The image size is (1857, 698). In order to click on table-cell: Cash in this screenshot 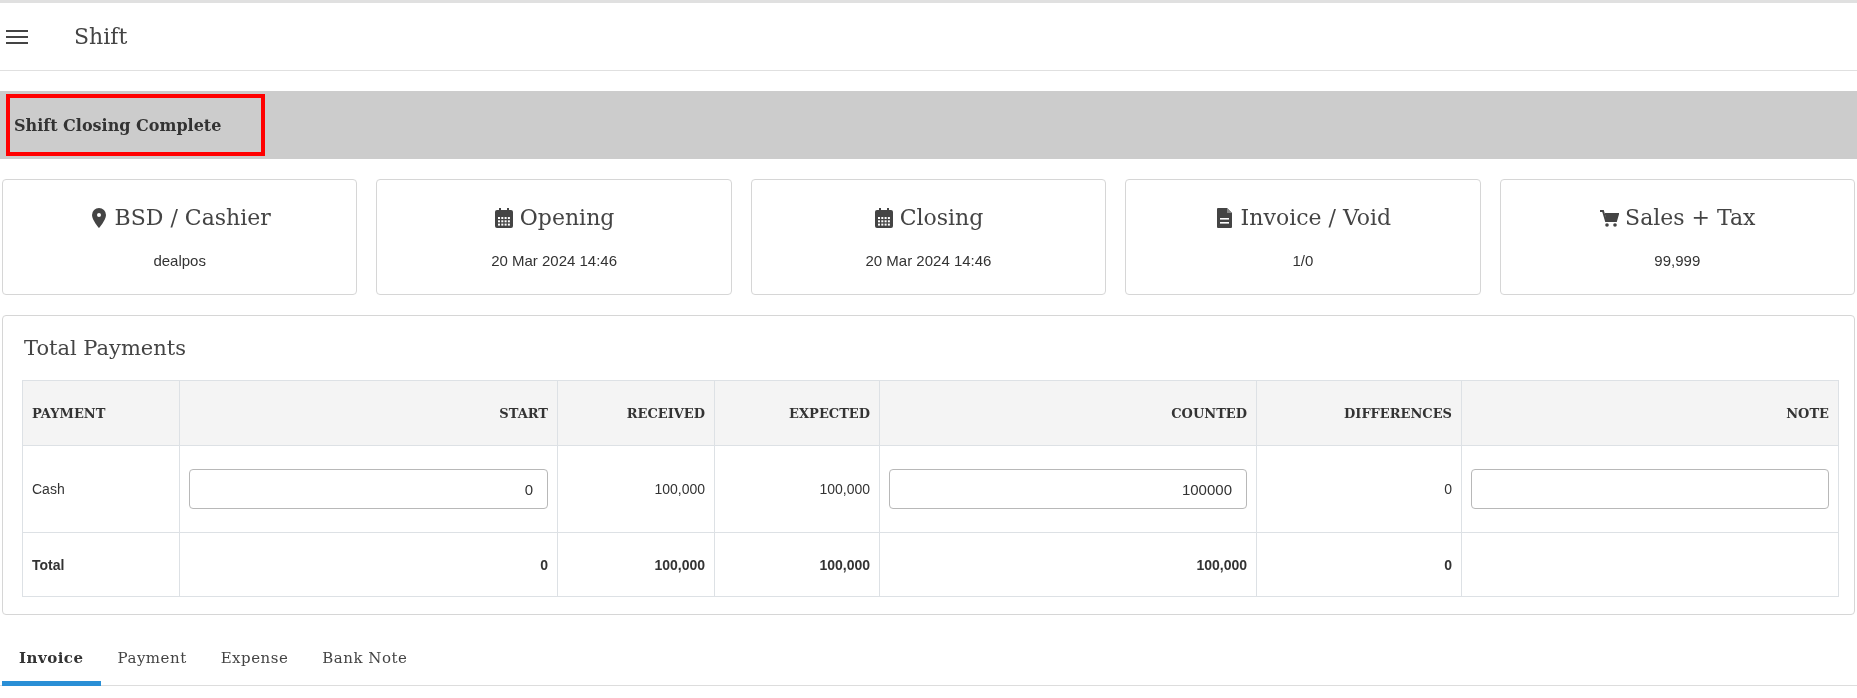, I will do `click(101, 489)`.